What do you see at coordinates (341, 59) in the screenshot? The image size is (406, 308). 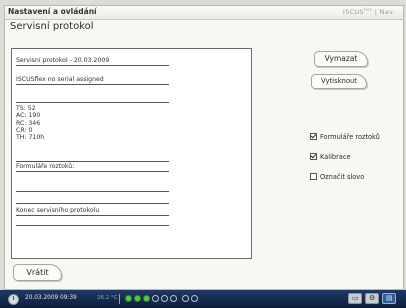 I see `vymazat-button: Vymazat` at bounding box center [341, 59].